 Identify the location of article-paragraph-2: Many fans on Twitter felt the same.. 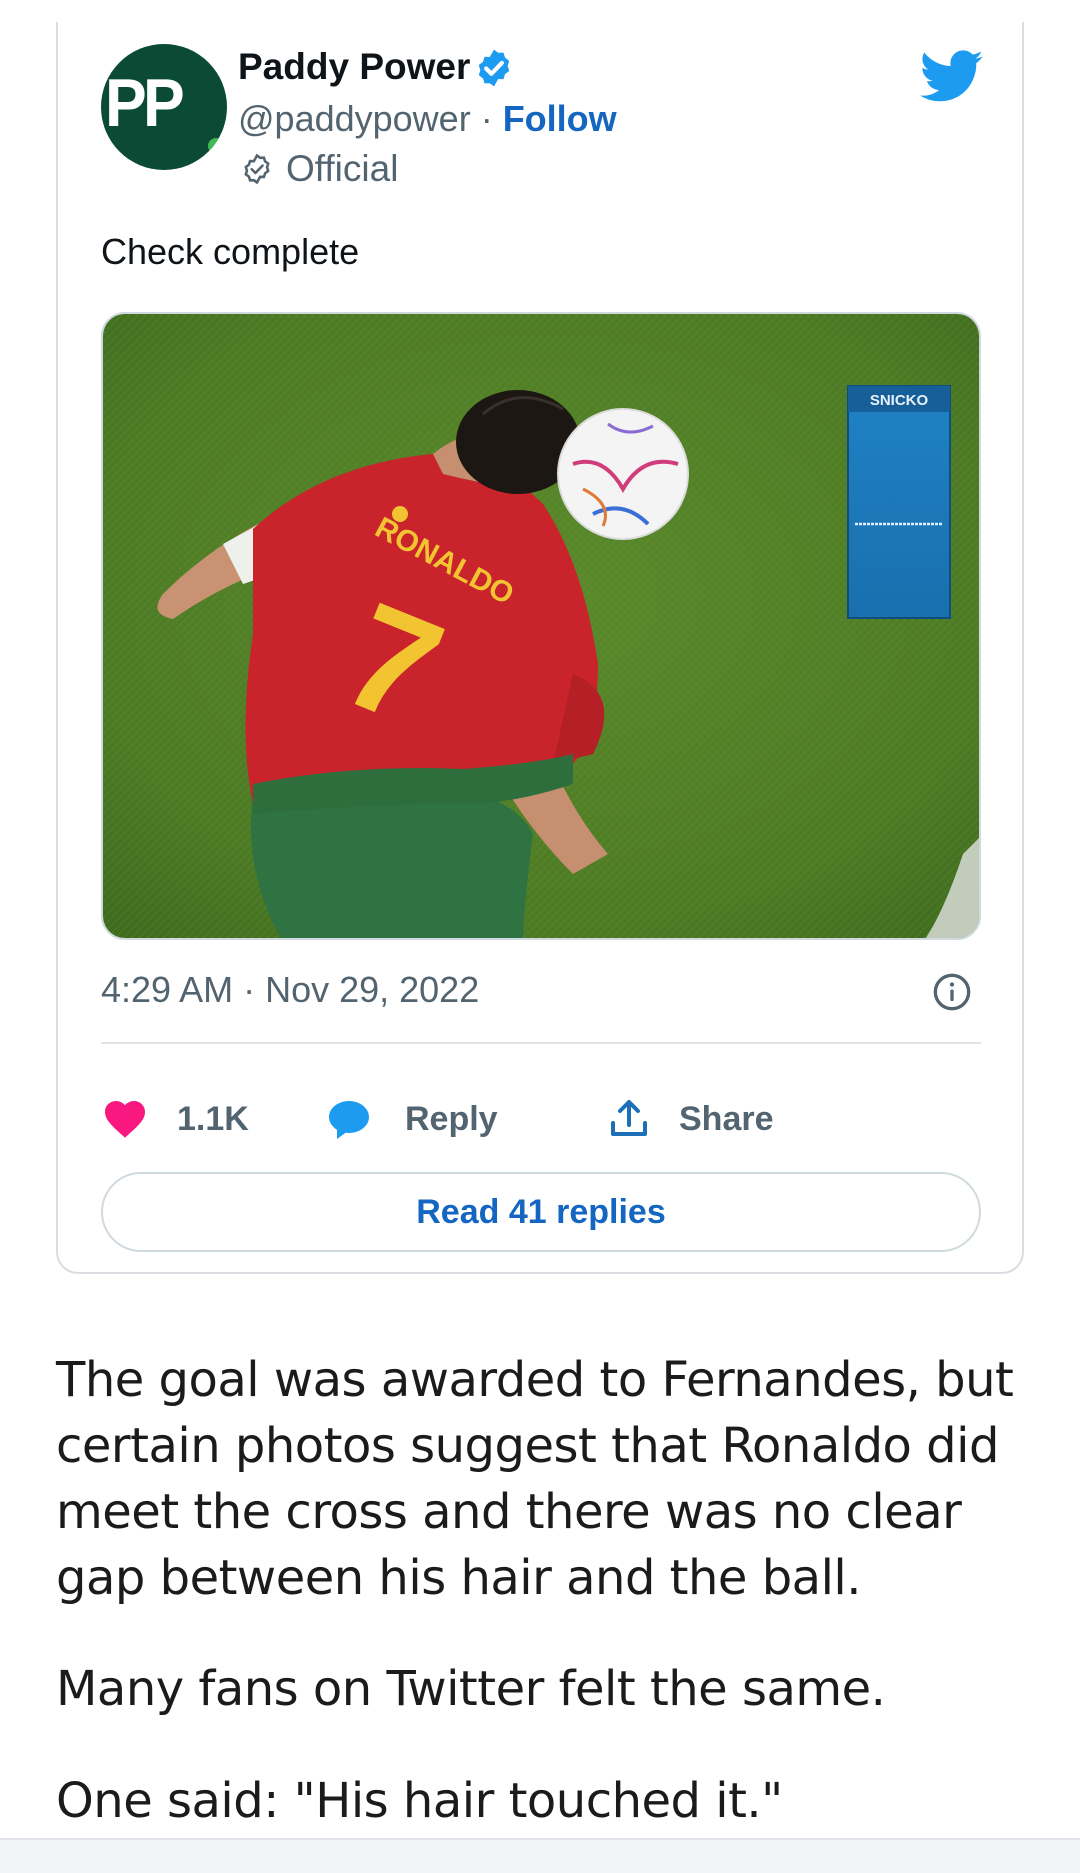
(471, 1689).